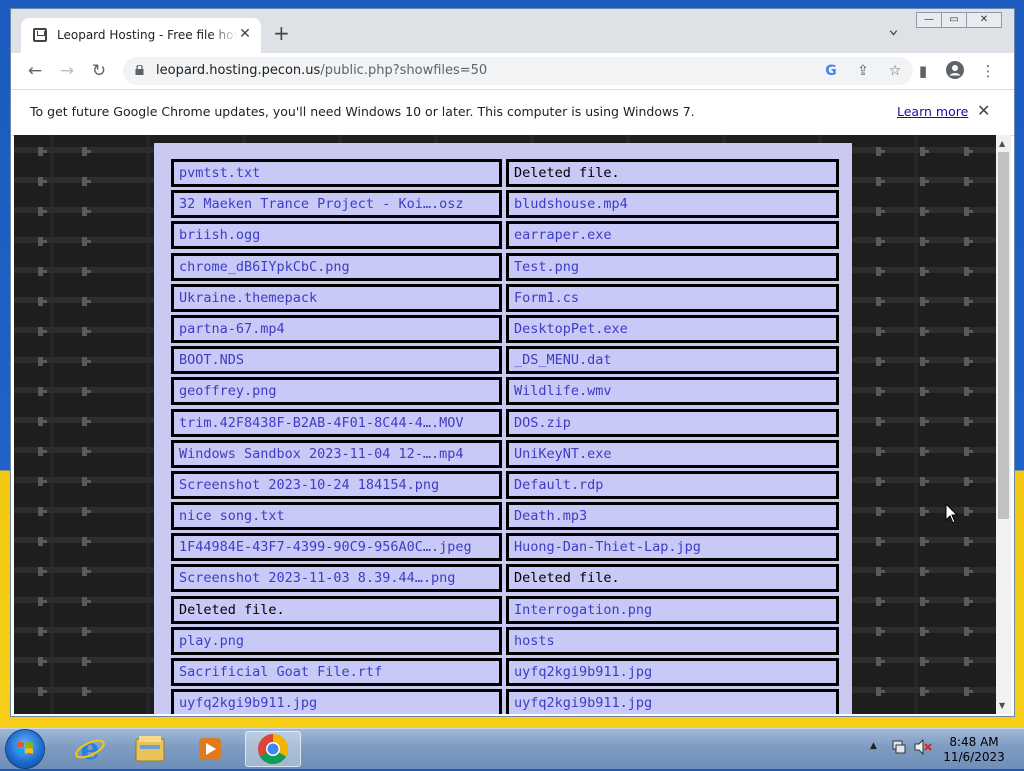 This screenshot has height=771, width=1024. What do you see at coordinates (672, 266) in the screenshot?
I see `file-link: Test.png` at bounding box center [672, 266].